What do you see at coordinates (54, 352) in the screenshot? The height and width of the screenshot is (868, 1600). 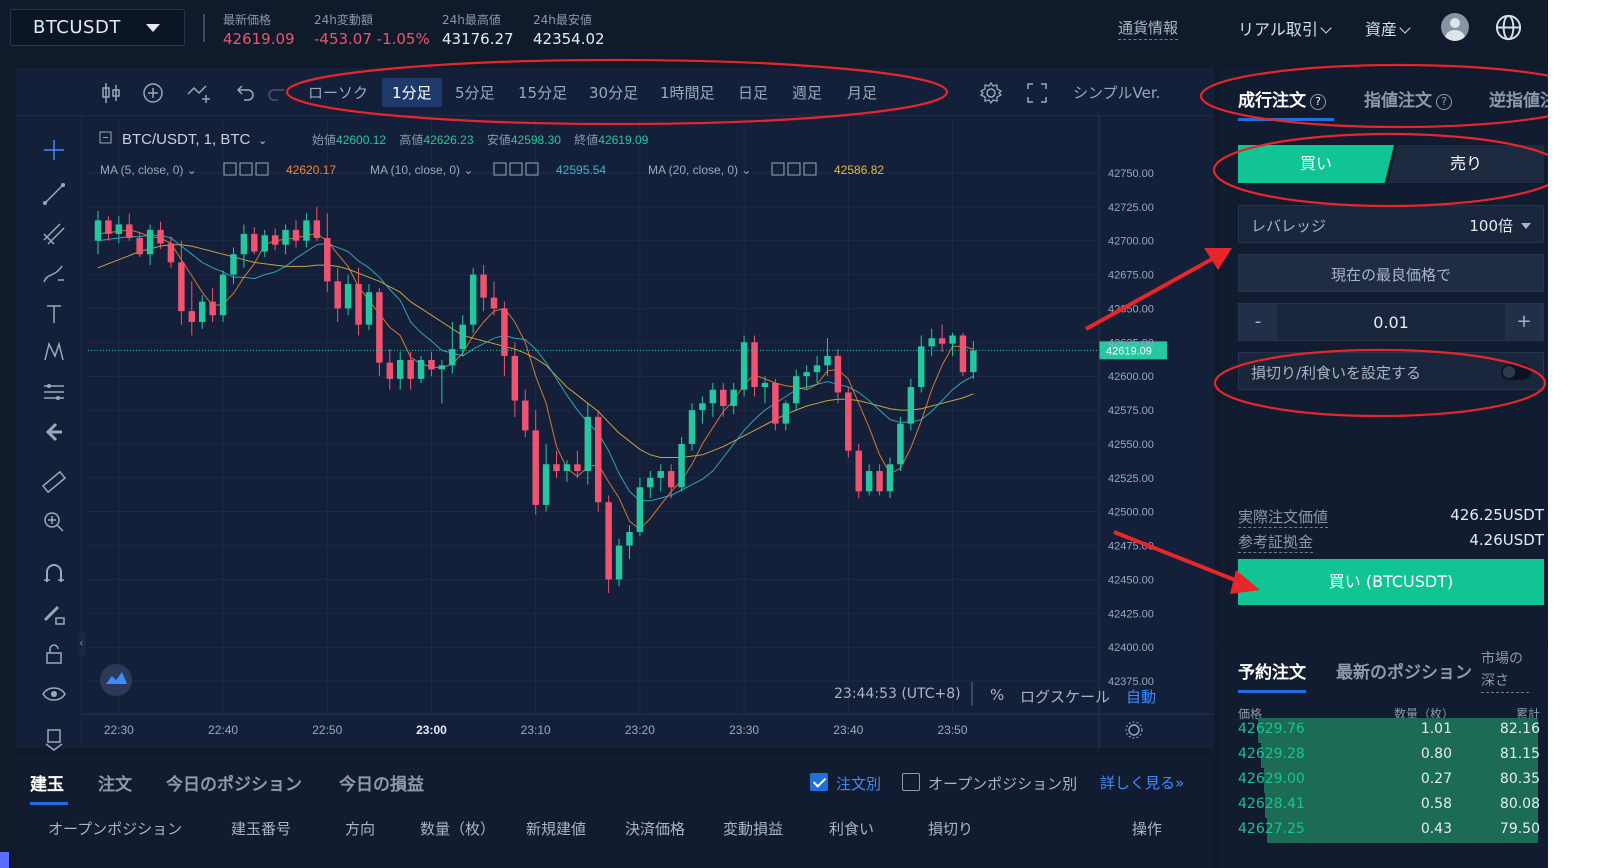 I see `pattern-icon` at bounding box center [54, 352].